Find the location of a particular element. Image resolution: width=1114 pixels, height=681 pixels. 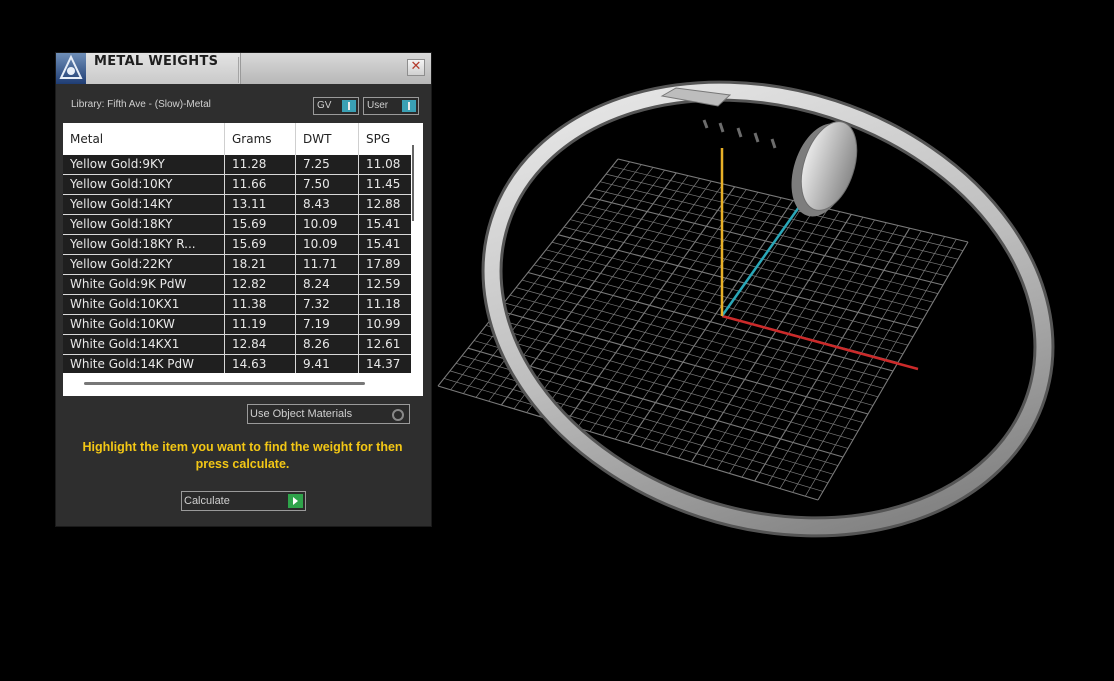

cell-dwt: 7.50 is located at coordinates (327, 184).